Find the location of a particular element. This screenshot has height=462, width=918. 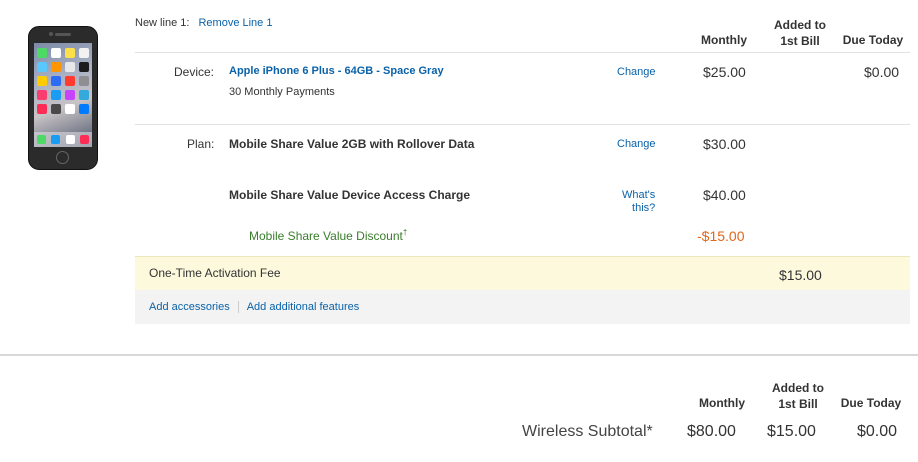

change-plan-link: Change is located at coordinates (636, 144).